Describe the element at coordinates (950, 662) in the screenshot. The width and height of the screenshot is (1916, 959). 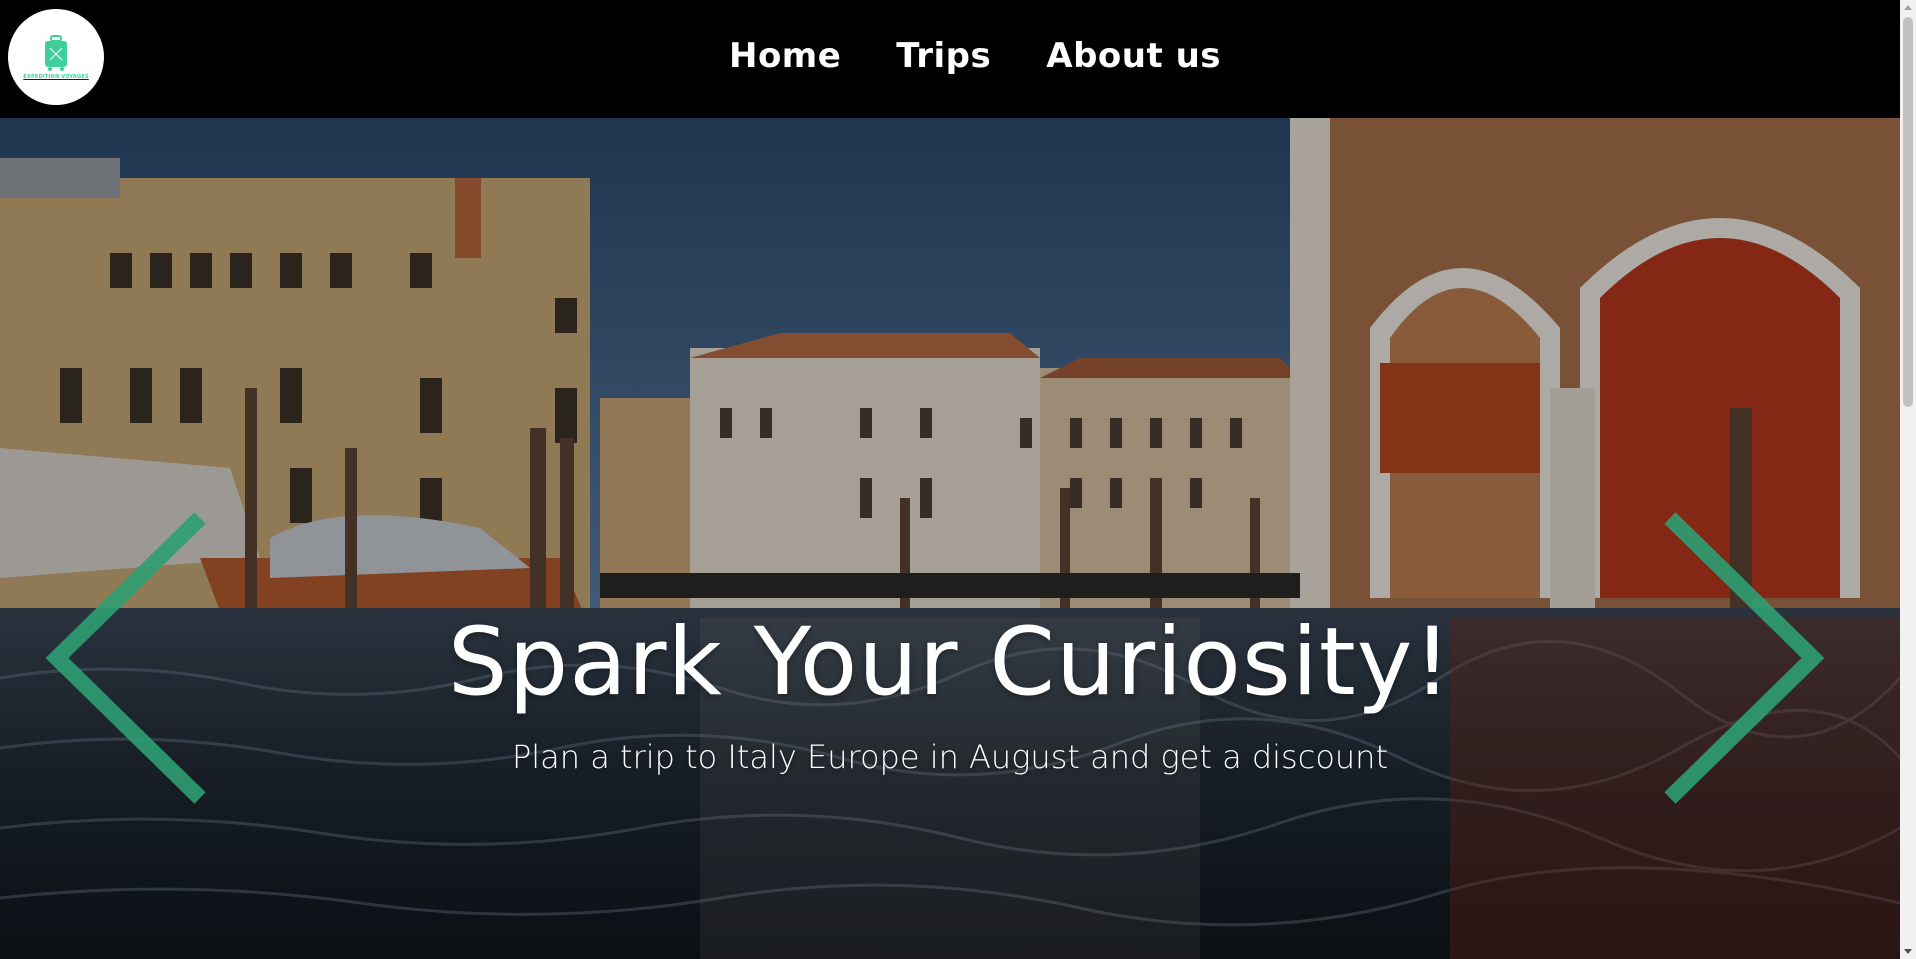
I see `hero-title: Spark Your Curiosity!` at that location.